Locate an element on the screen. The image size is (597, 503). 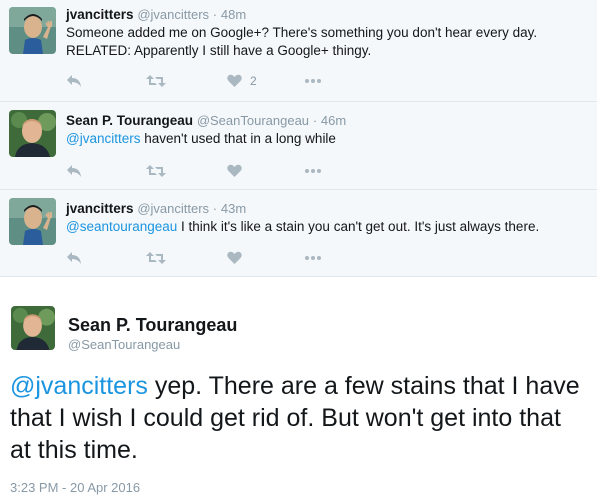
like-button: 2 is located at coordinates (242, 81).